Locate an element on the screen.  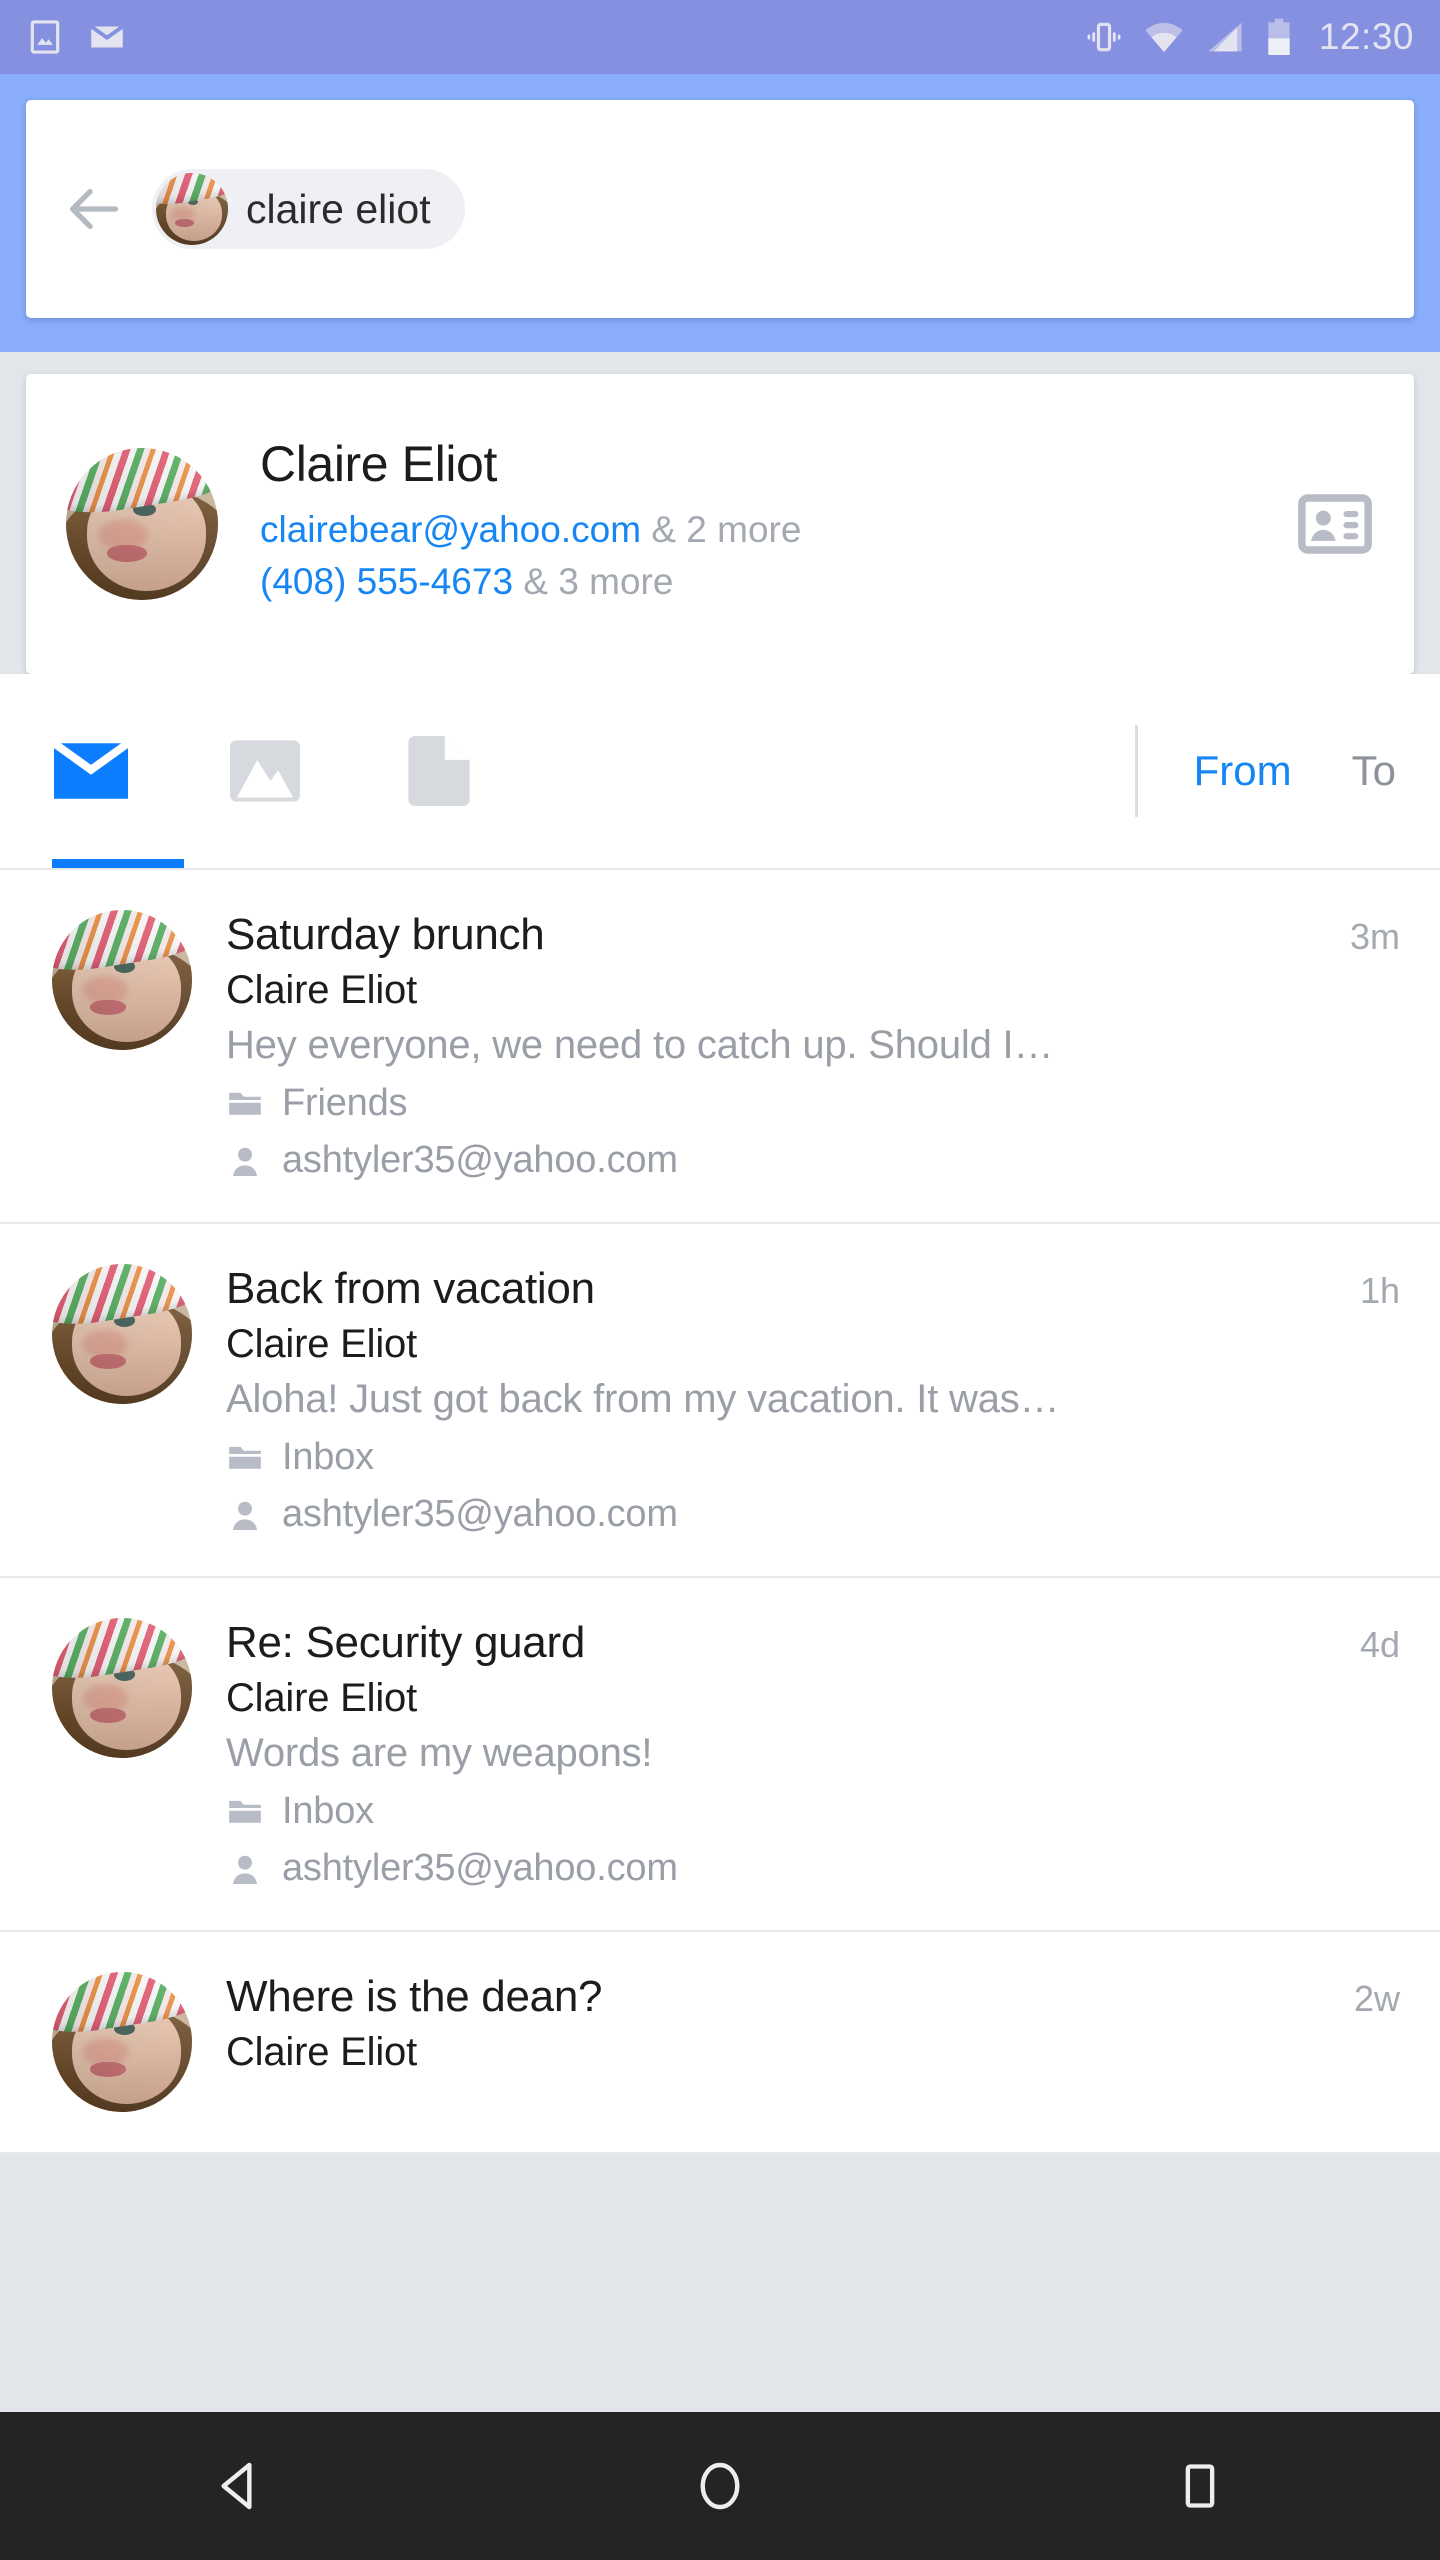
contact-name: Claire Eliot is located at coordinates (378, 464).